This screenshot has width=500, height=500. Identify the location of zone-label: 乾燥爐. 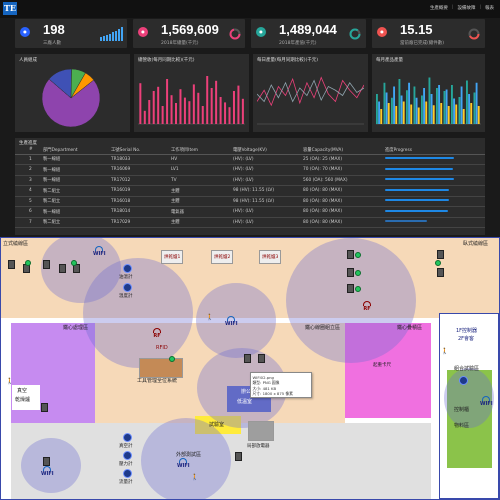
(23, 400).